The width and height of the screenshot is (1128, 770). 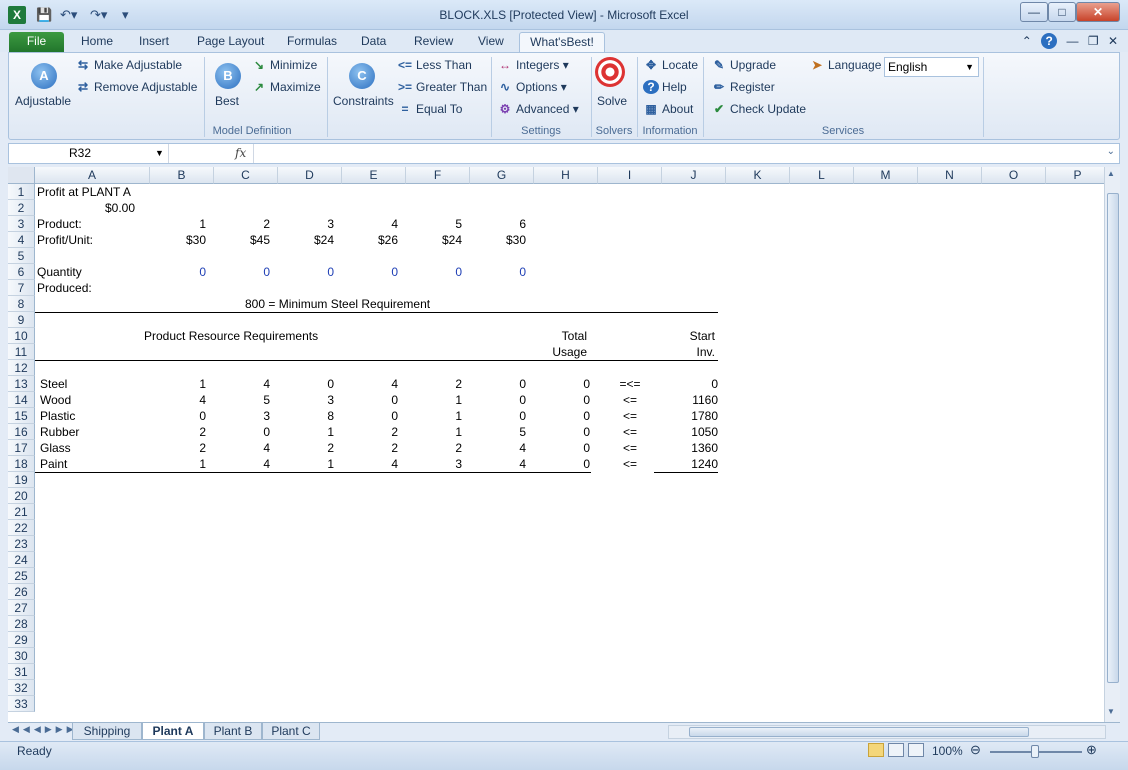 What do you see at coordinates (21, 624) in the screenshot?
I see `row-header-28: 28` at bounding box center [21, 624].